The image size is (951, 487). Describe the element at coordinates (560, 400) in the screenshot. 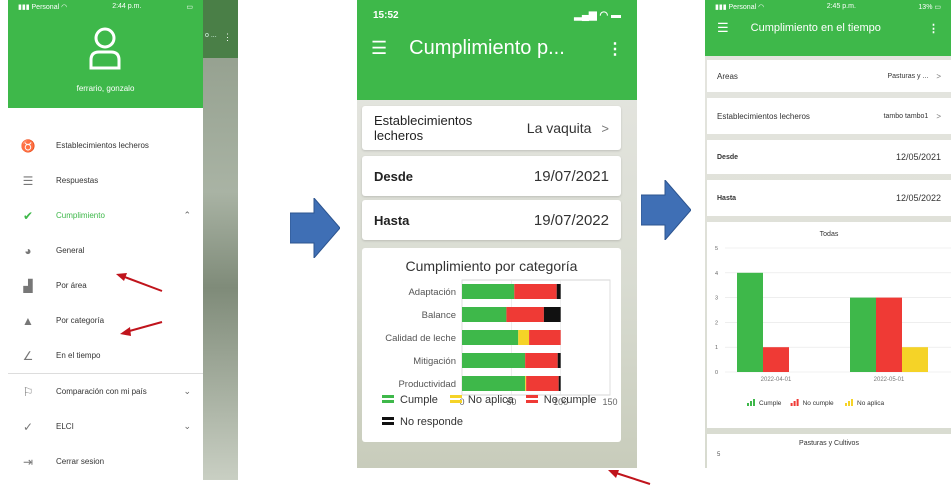

I see `legend-no-cumple: No cumple` at that location.